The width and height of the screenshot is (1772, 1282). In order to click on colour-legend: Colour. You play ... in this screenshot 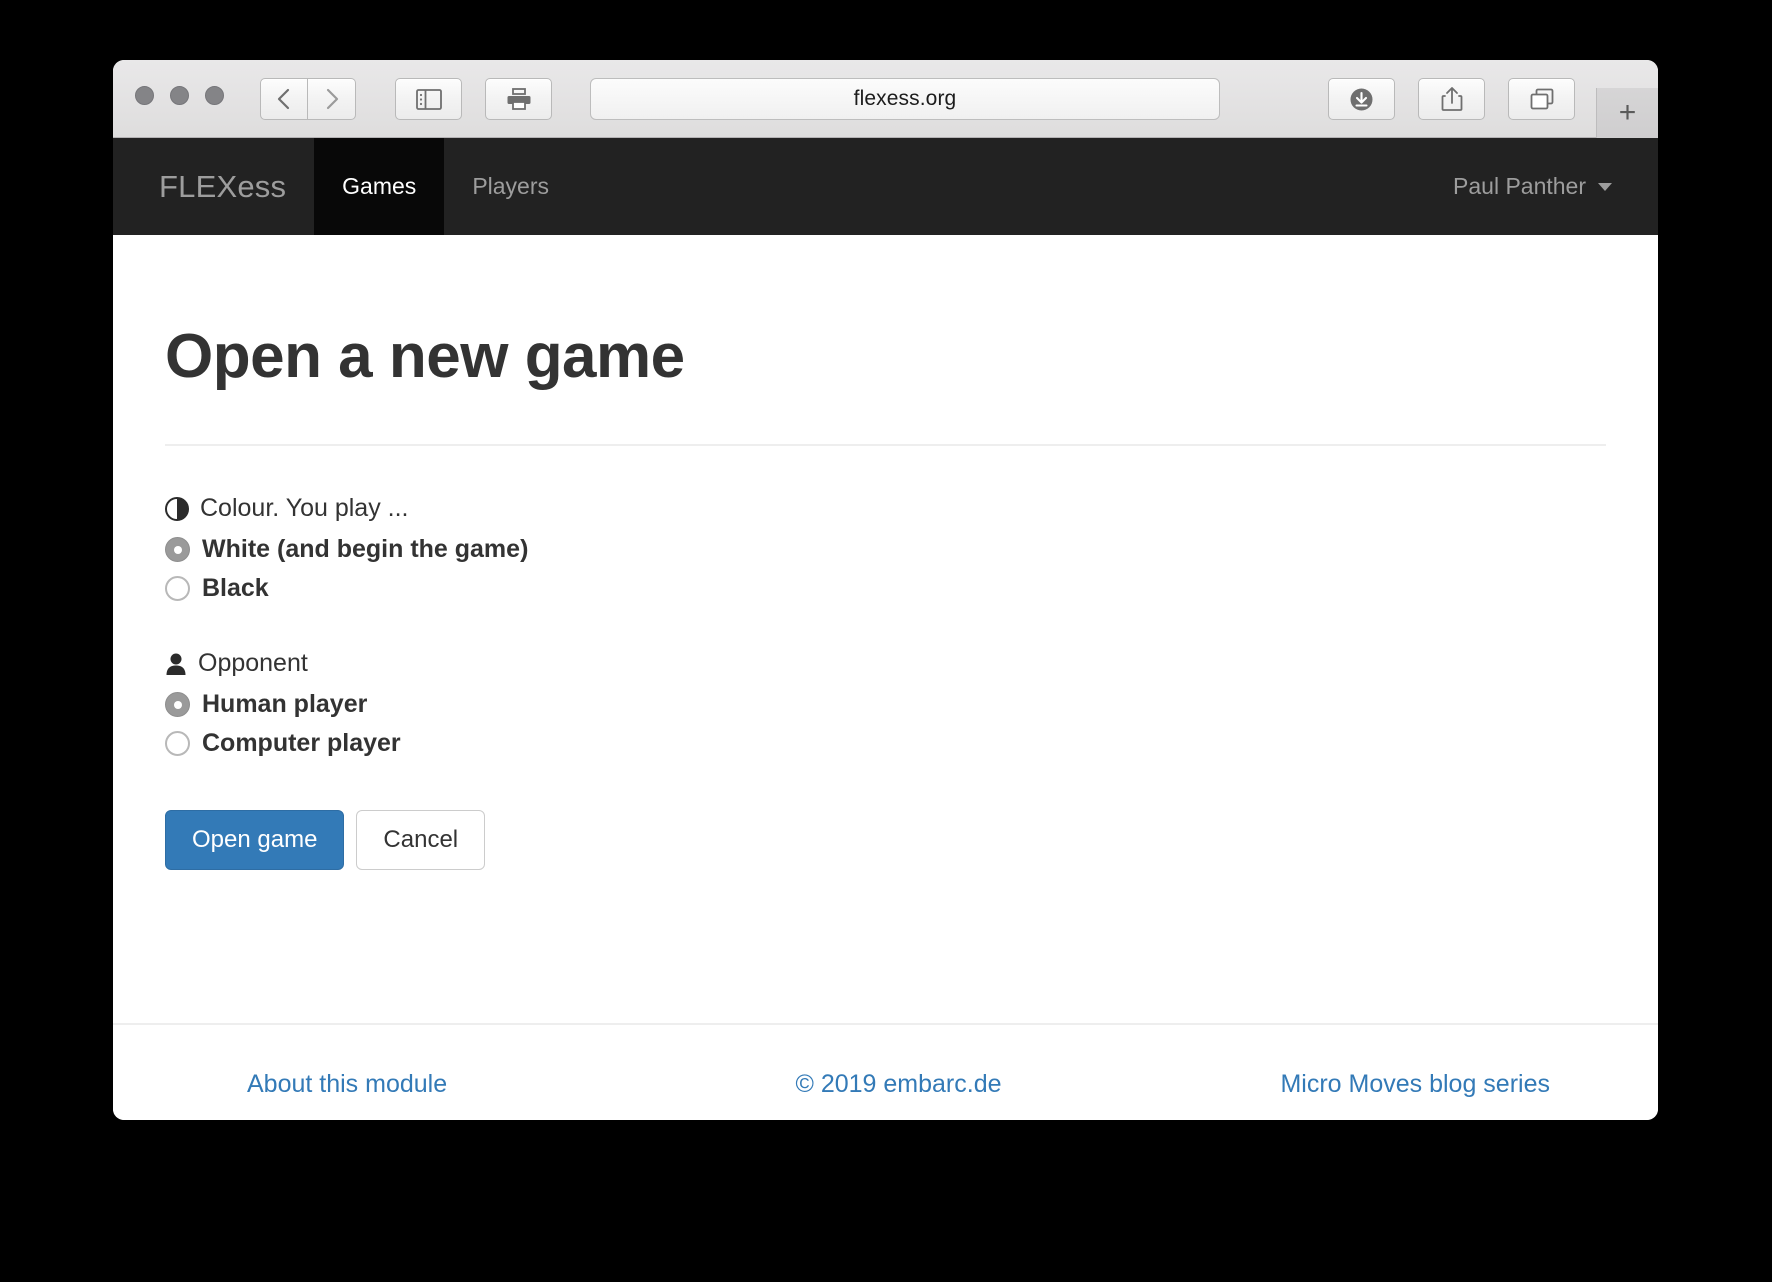, I will do `click(885, 508)`.